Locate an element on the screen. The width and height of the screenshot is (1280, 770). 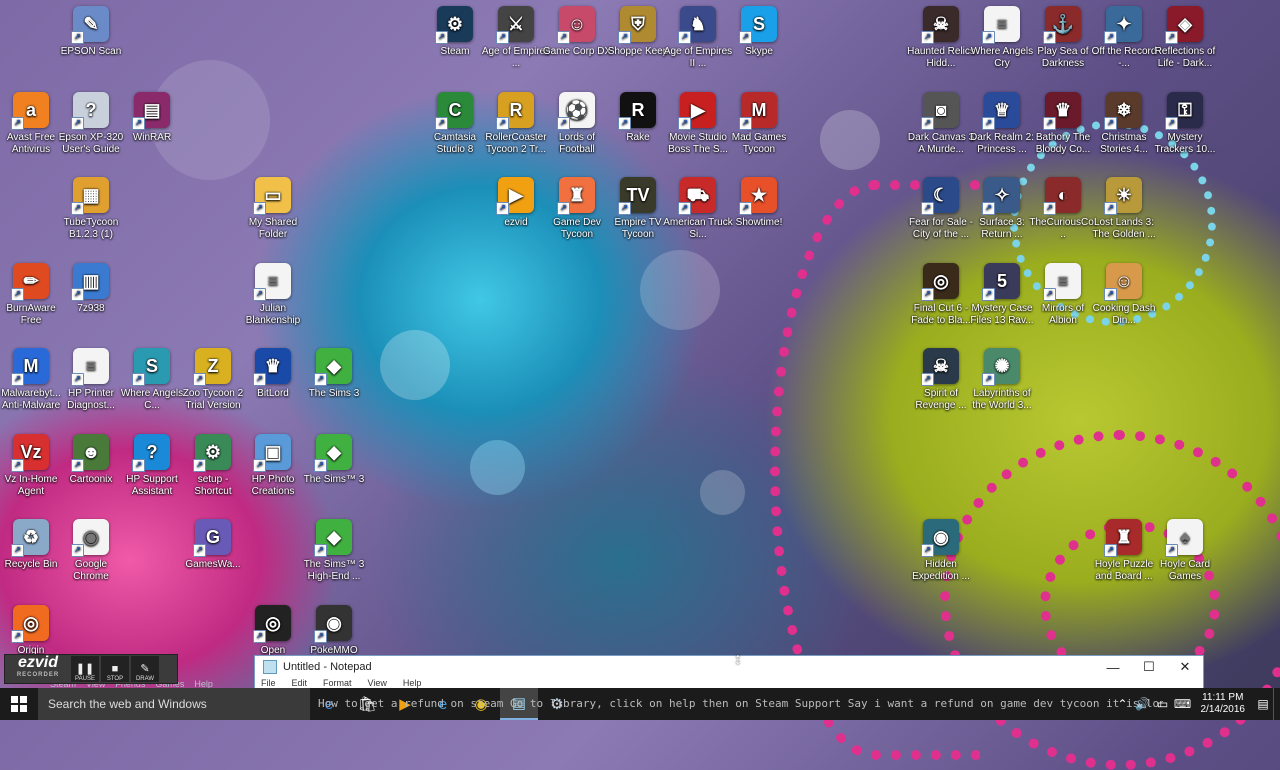
maximize-button: ☐ is located at coordinates (1149, 667).